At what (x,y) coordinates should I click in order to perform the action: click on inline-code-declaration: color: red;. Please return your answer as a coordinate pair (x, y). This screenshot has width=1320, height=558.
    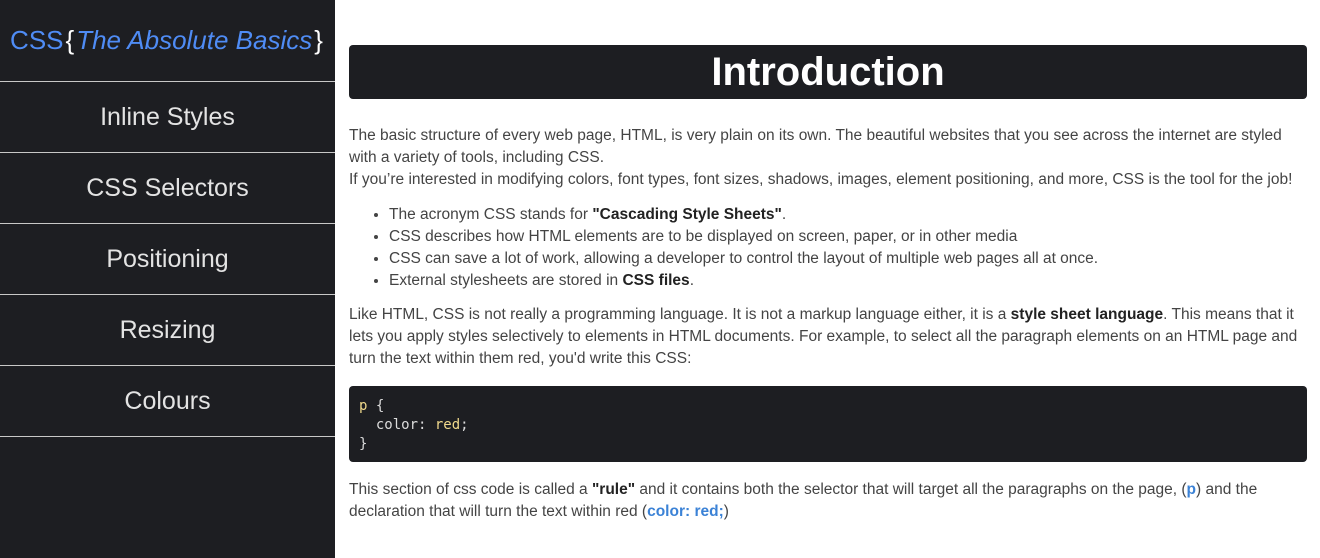
    Looking at the image, I should click on (685, 511).